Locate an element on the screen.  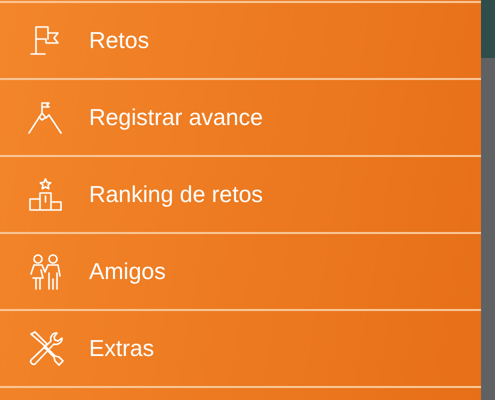
app-bar-edge is located at coordinates (488, 29).